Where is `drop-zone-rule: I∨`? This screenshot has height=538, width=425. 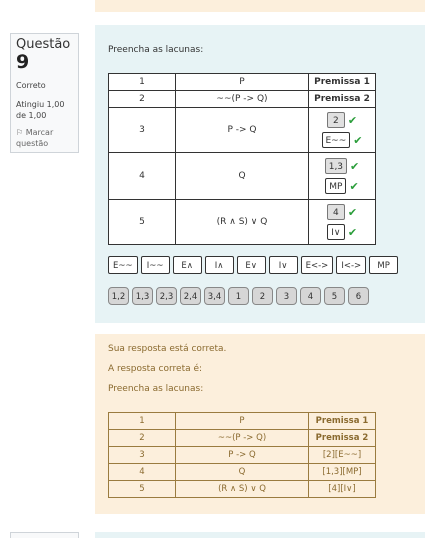 drop-zone-rule: I∨ is located at coordinates (335, 232).